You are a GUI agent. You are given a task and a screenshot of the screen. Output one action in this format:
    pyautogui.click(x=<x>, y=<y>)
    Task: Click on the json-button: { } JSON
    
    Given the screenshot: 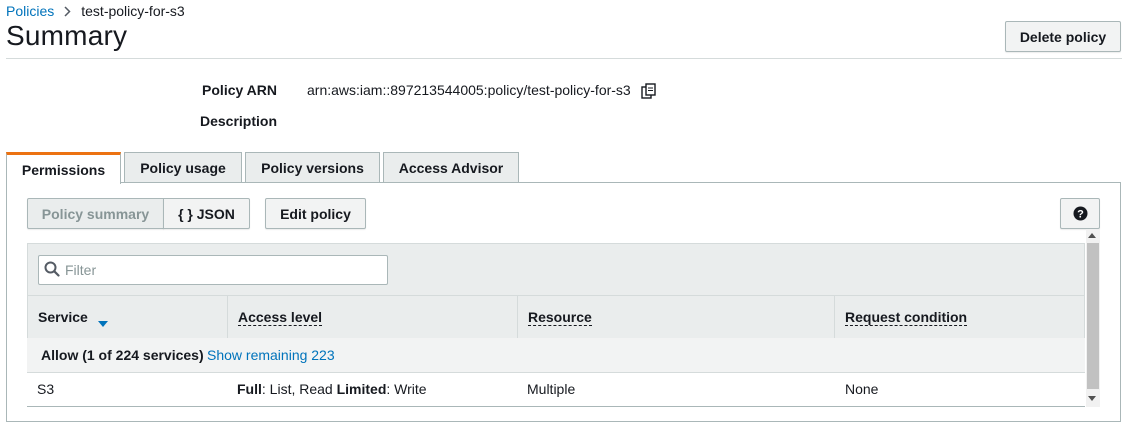 What is the action you would take?
    pyautogui.click(x=206, y=213)
    